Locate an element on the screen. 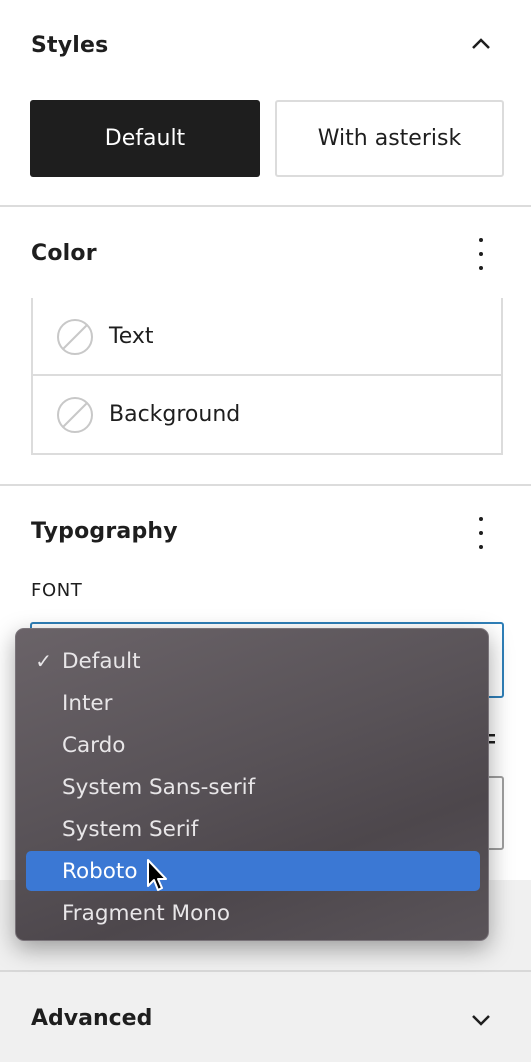  font-option-label: Roboto is located at coordinates (100, 871).